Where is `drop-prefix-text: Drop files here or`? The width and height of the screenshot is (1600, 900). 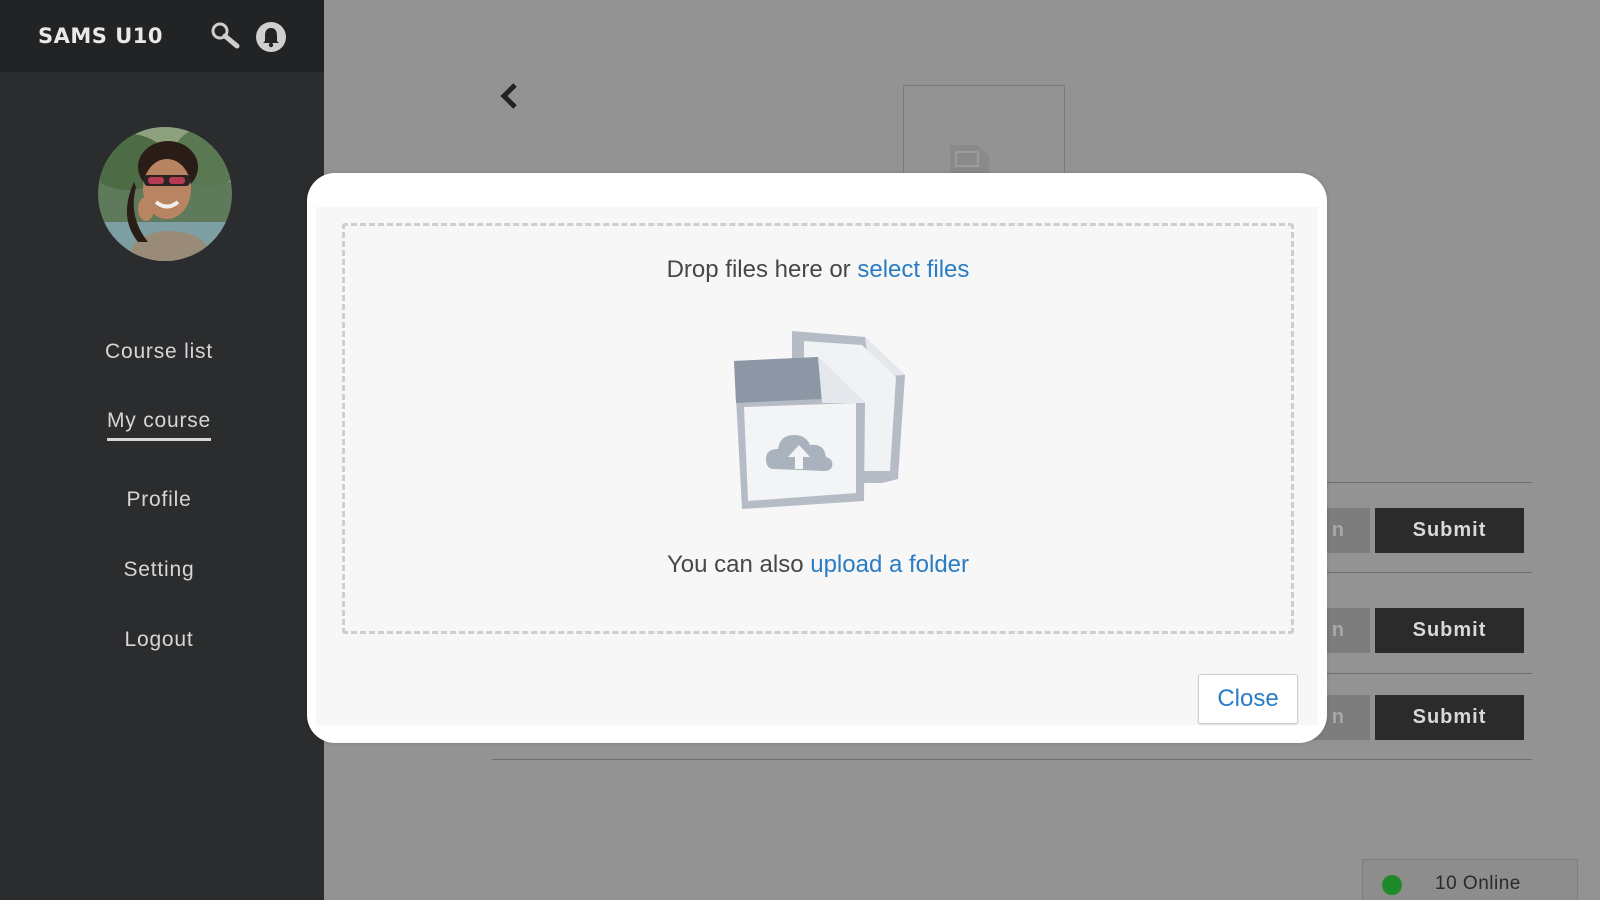 drop-prefix-text: Drop files here or is located at coordinates (762, 269).